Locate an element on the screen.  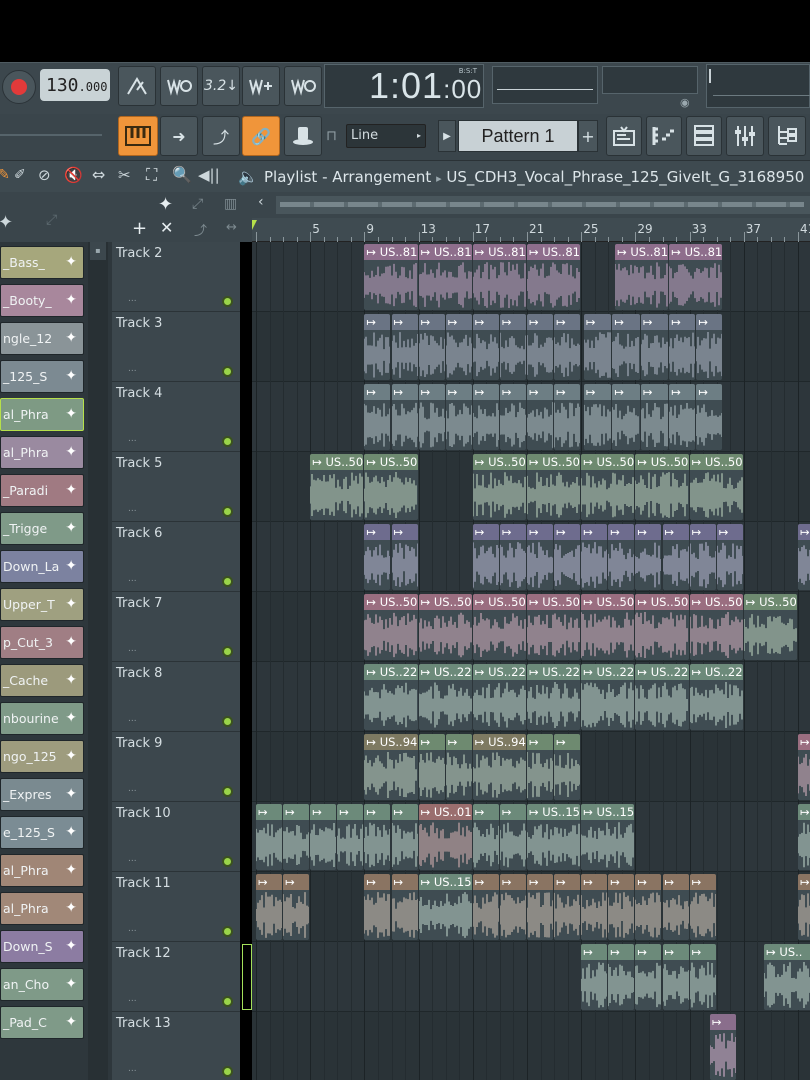
add-track-icon: + is located at coordinates (139, 228).